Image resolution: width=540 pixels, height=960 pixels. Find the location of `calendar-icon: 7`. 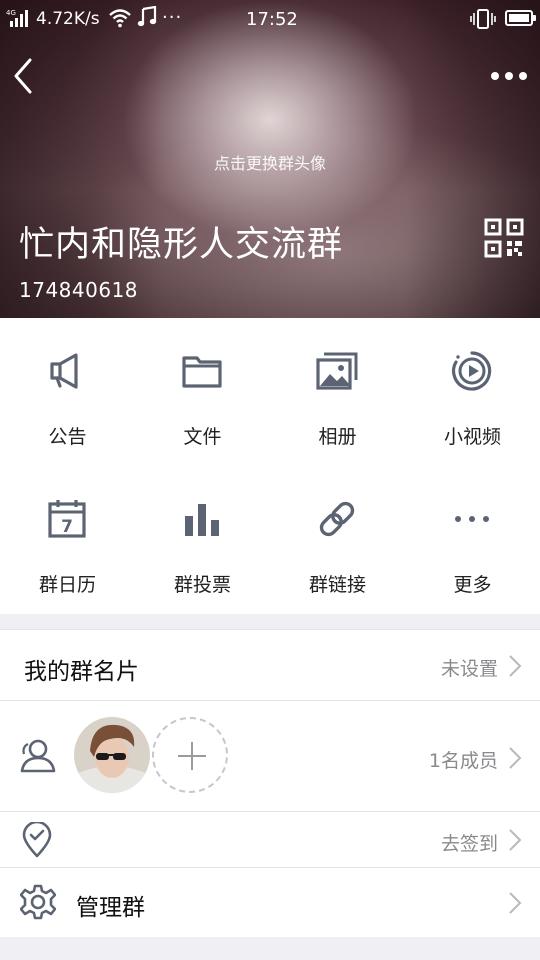

calendar-icon: 7 is located at coordinates (67, 519).